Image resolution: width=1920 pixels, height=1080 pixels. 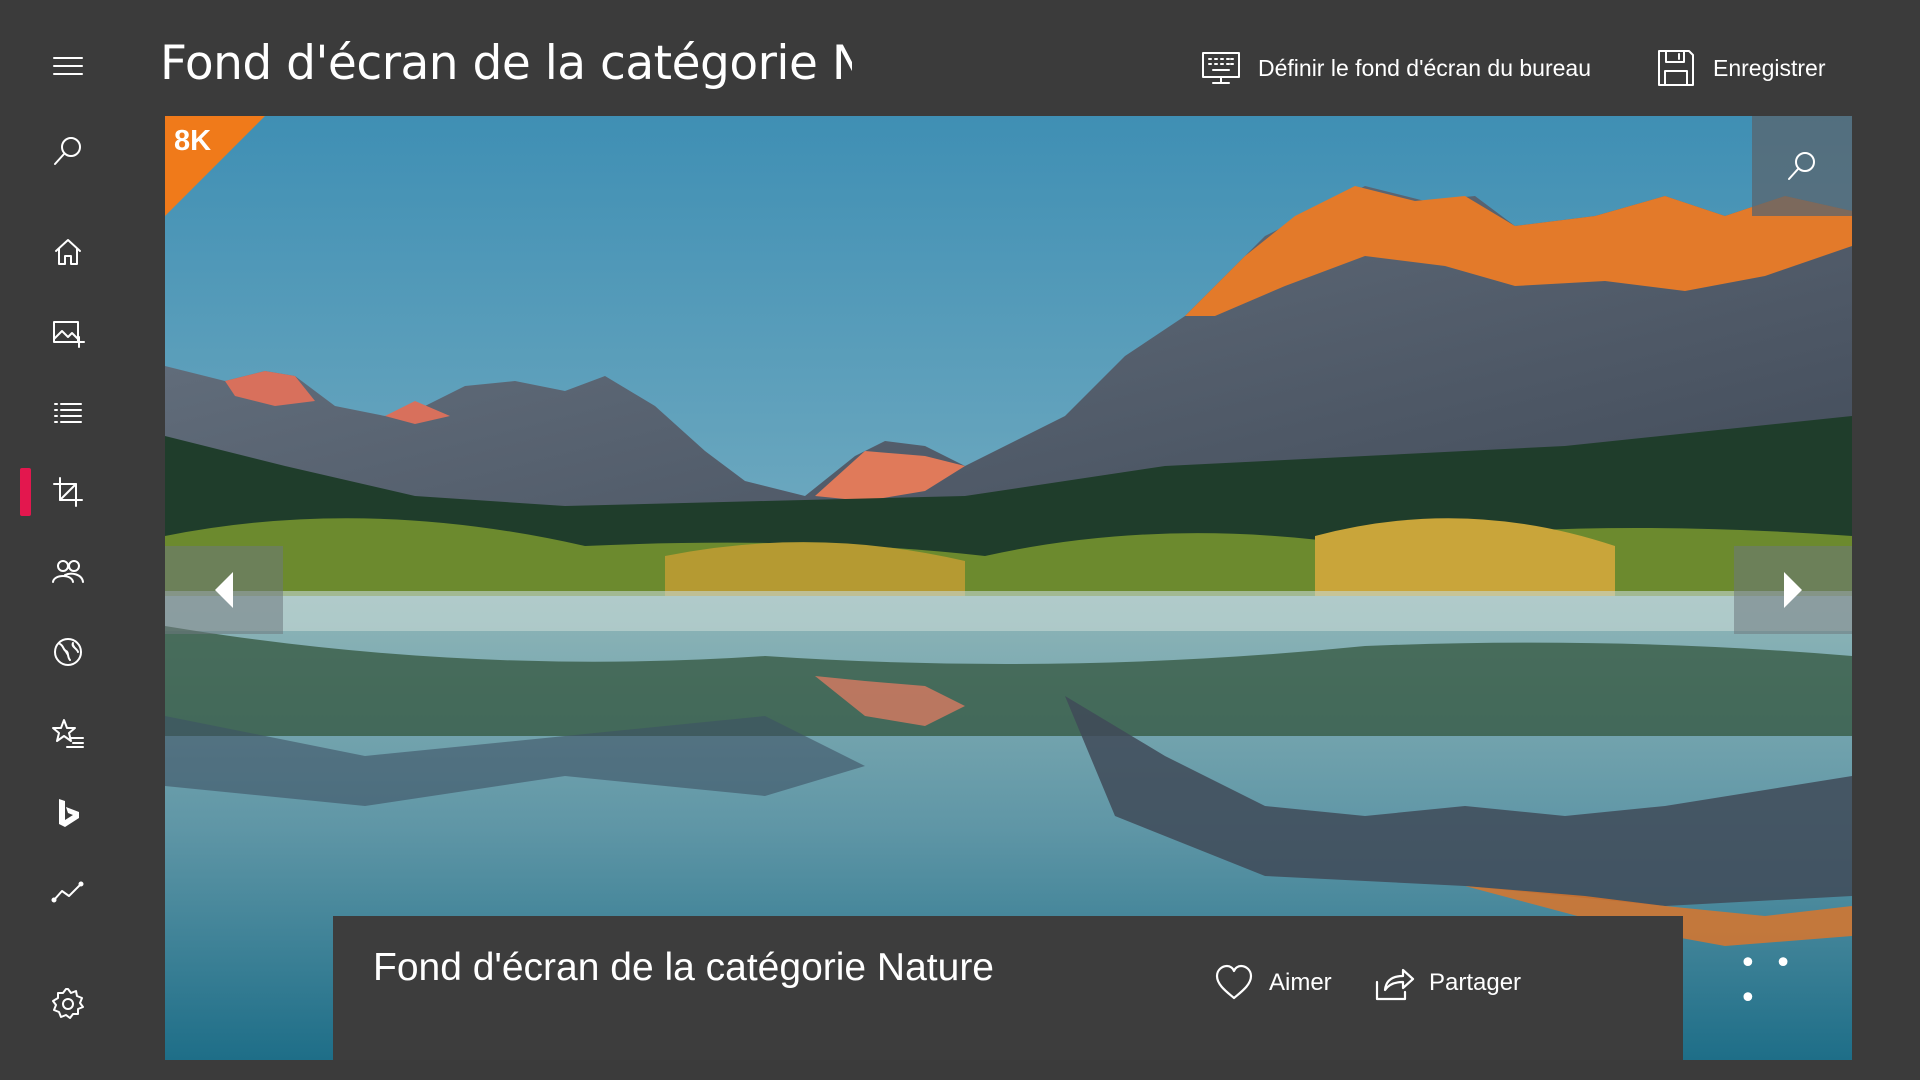 I want to click on share-label: Partager, so click(x=1475, y=982).